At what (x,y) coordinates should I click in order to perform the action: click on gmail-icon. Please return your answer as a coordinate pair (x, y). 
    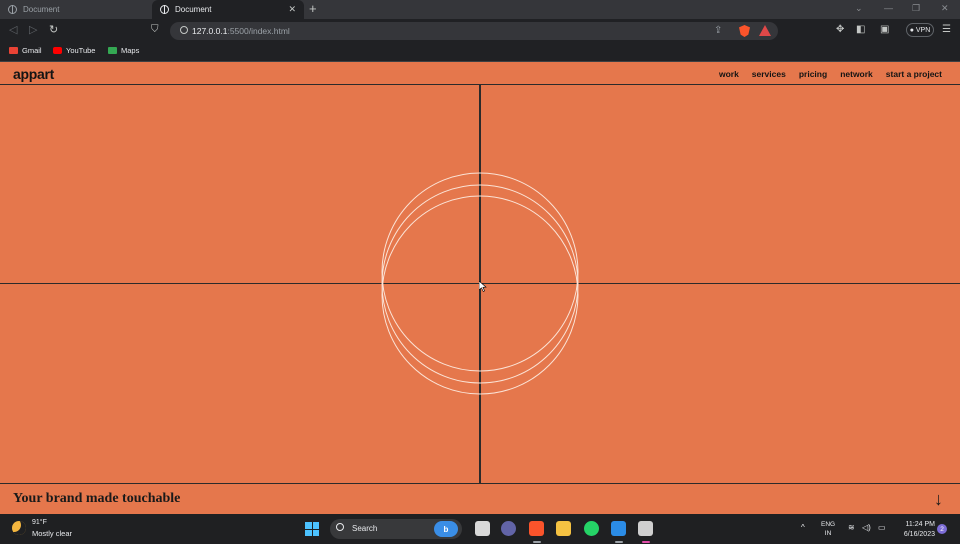
    Looking at the image, I should click on (13, 50).